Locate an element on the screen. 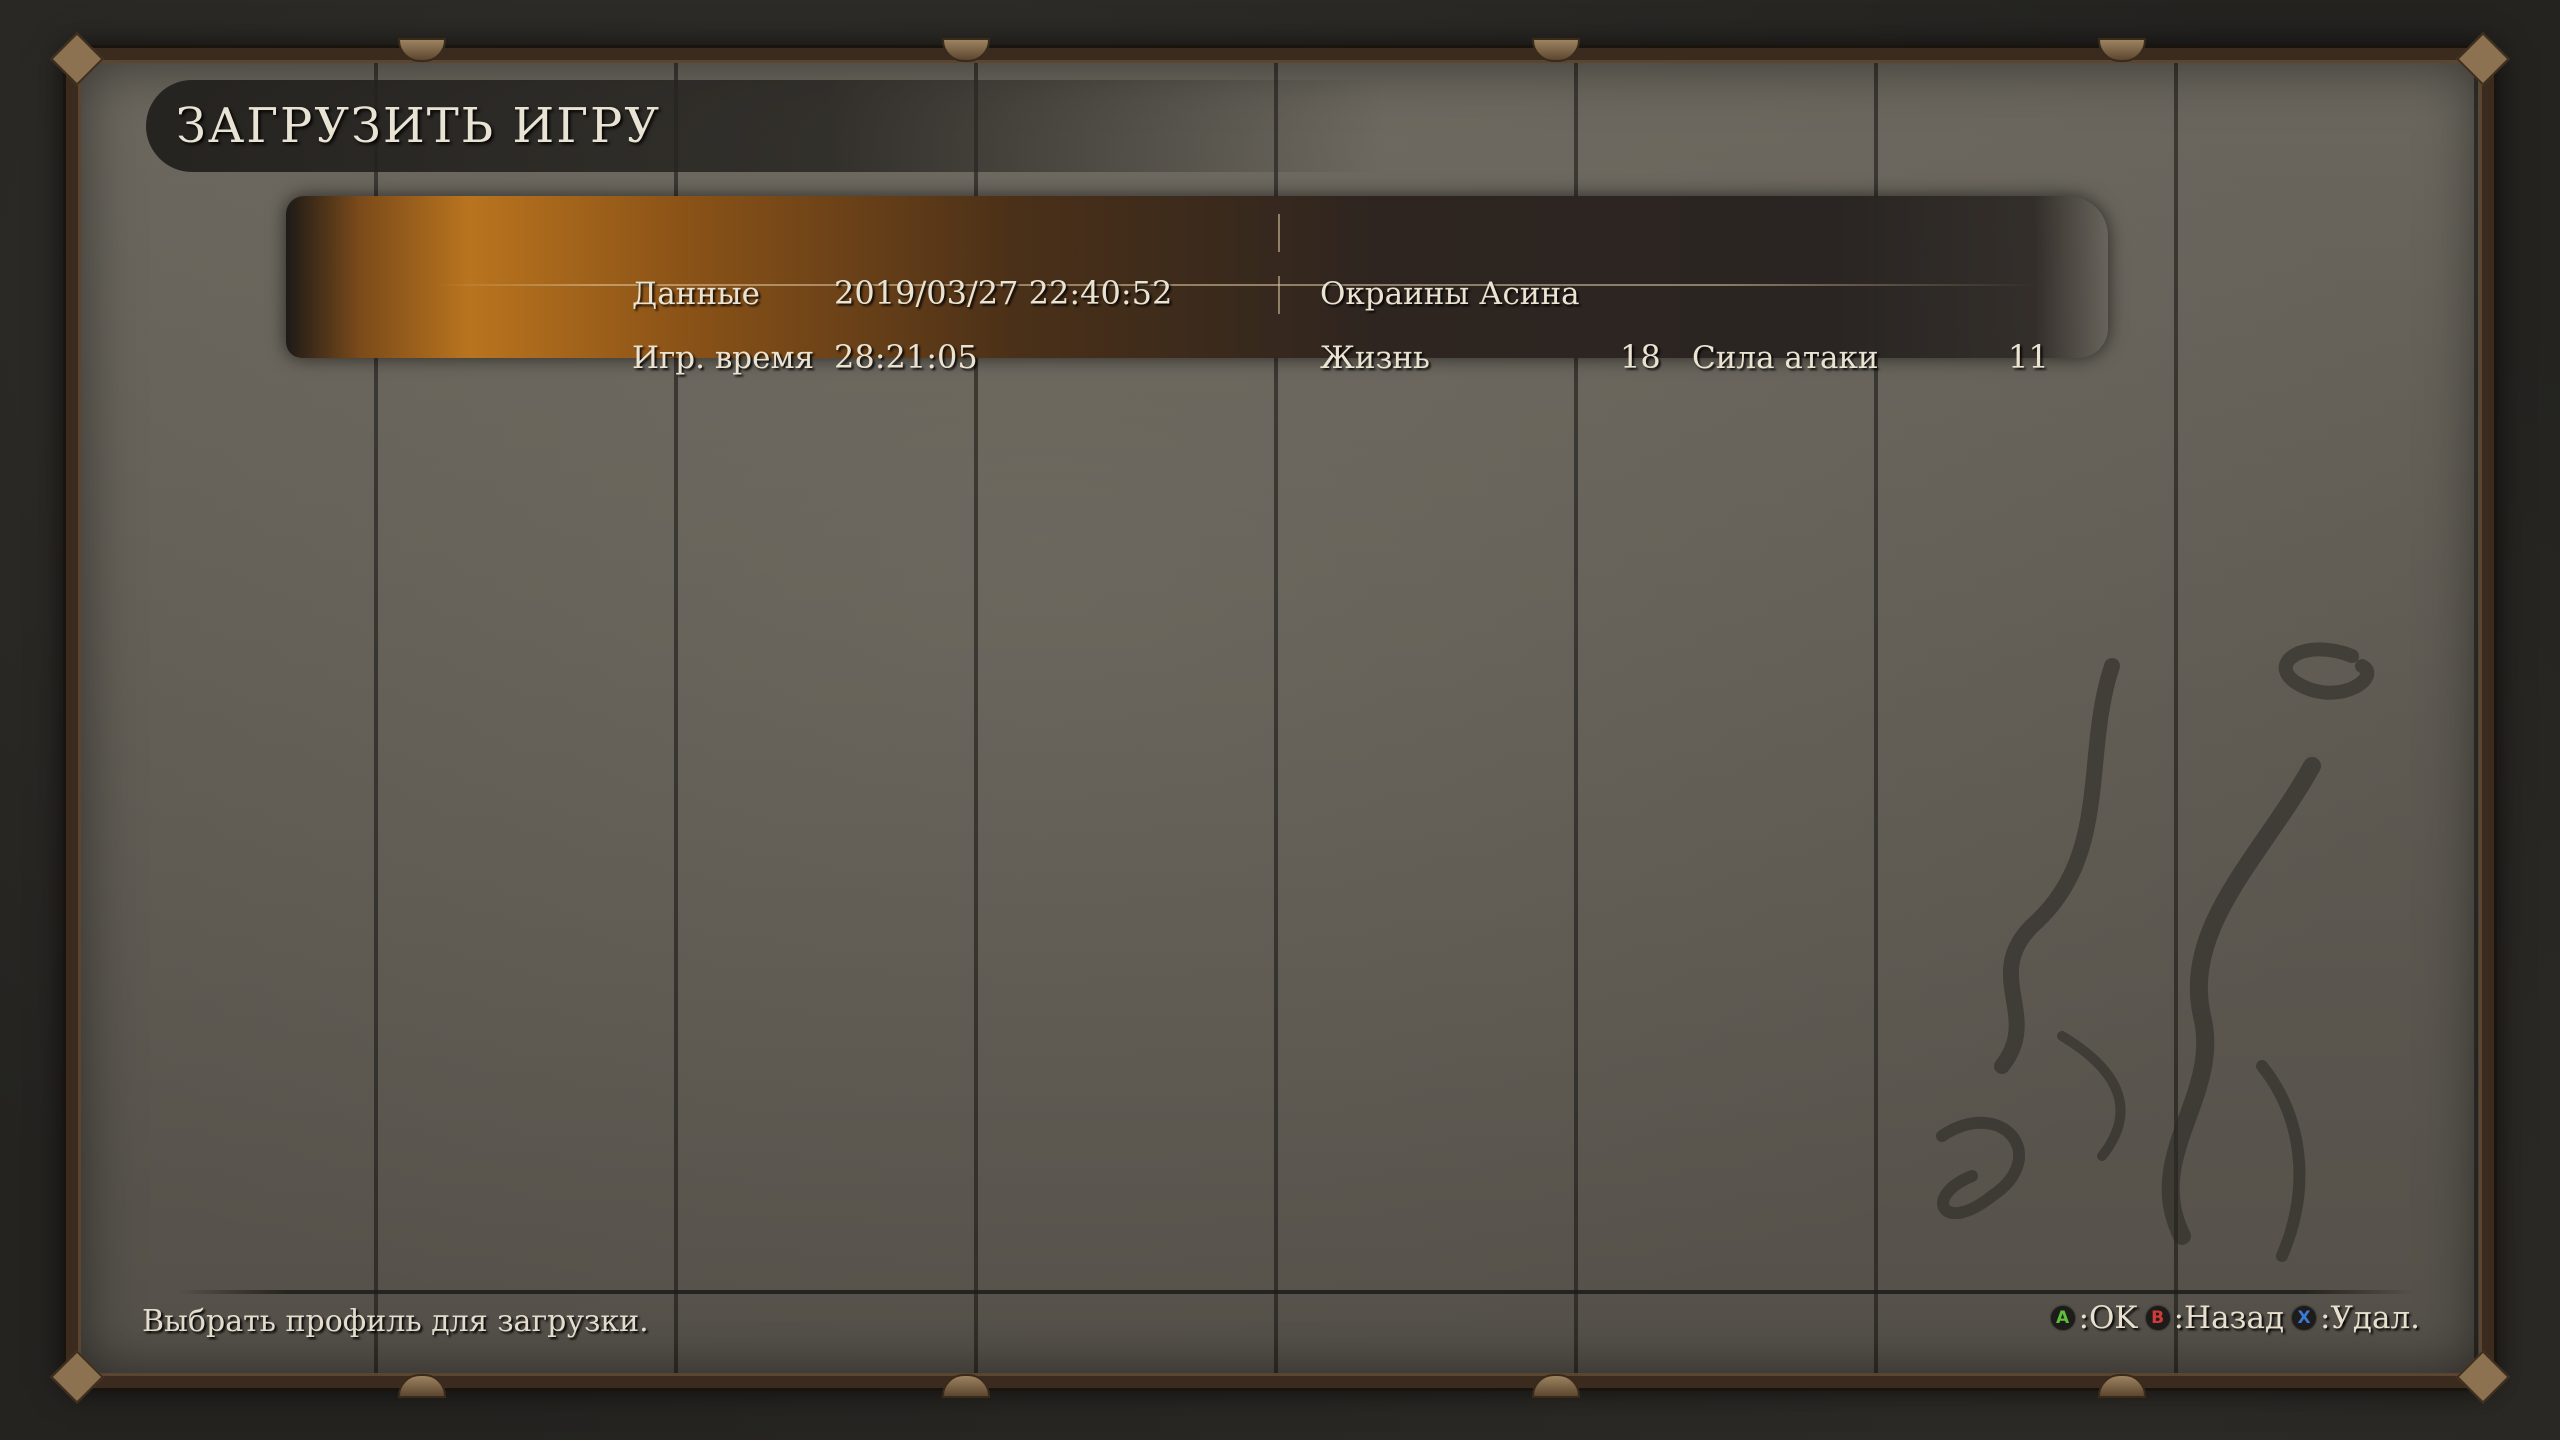  b-button-icon: B is located at coordinates (2157, 1318).